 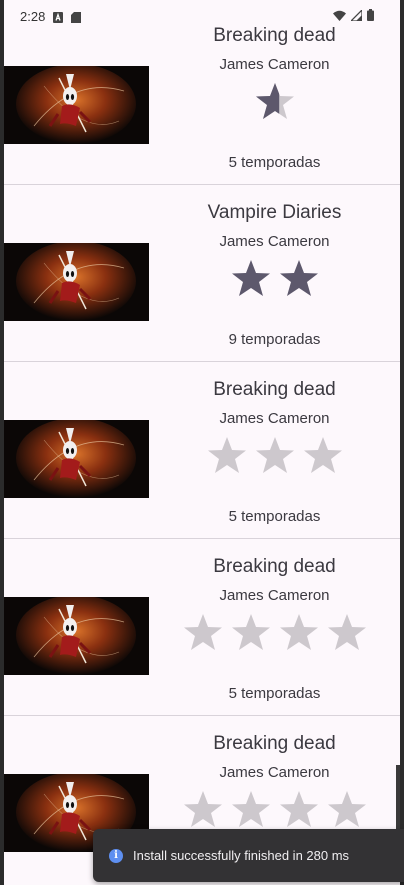 I want to click on scroll-indicator, so click(x=398, y=797).